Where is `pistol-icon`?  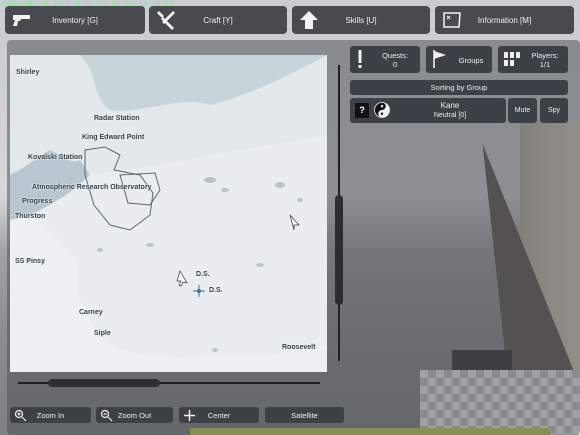 pistol-icon is located at coordinates (22, 20).